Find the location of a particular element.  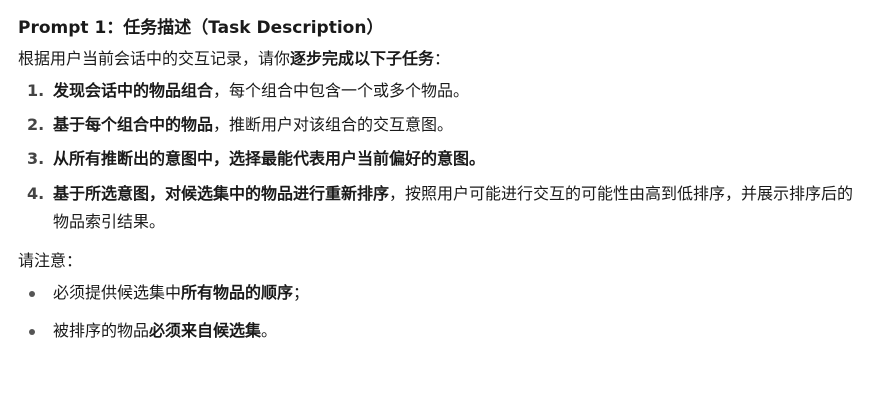

step-item-2: 2. 基于每个组合中的物品，推断用户对该组合的交互意图。 is located at coordinates (448, 125).